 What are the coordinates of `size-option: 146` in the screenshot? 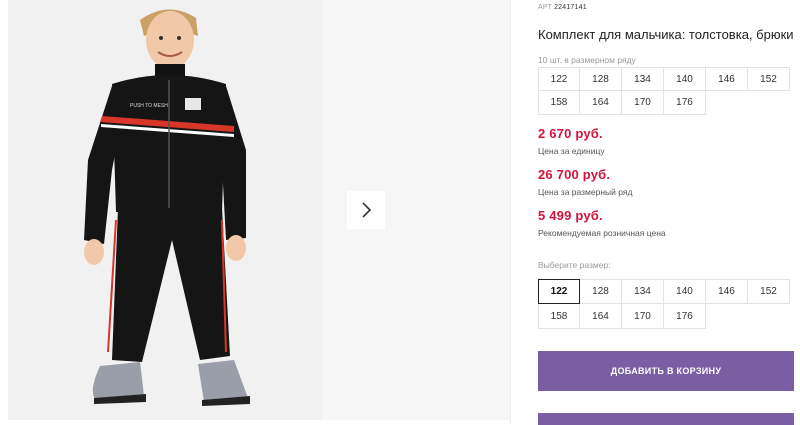 It's located at (727, 291).